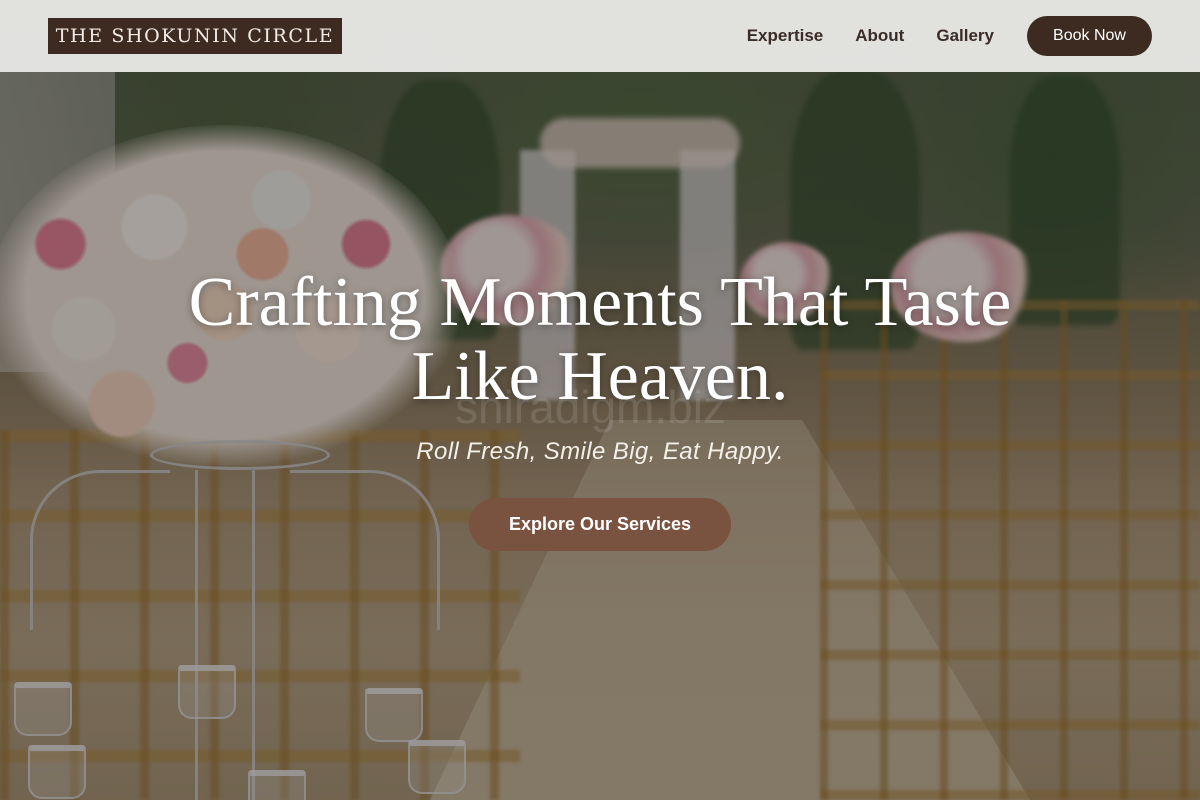 The height and width of the screenshot is (800, 1200). I want to click on hero-headline-line2: Like Heaven., so click(600, 376).